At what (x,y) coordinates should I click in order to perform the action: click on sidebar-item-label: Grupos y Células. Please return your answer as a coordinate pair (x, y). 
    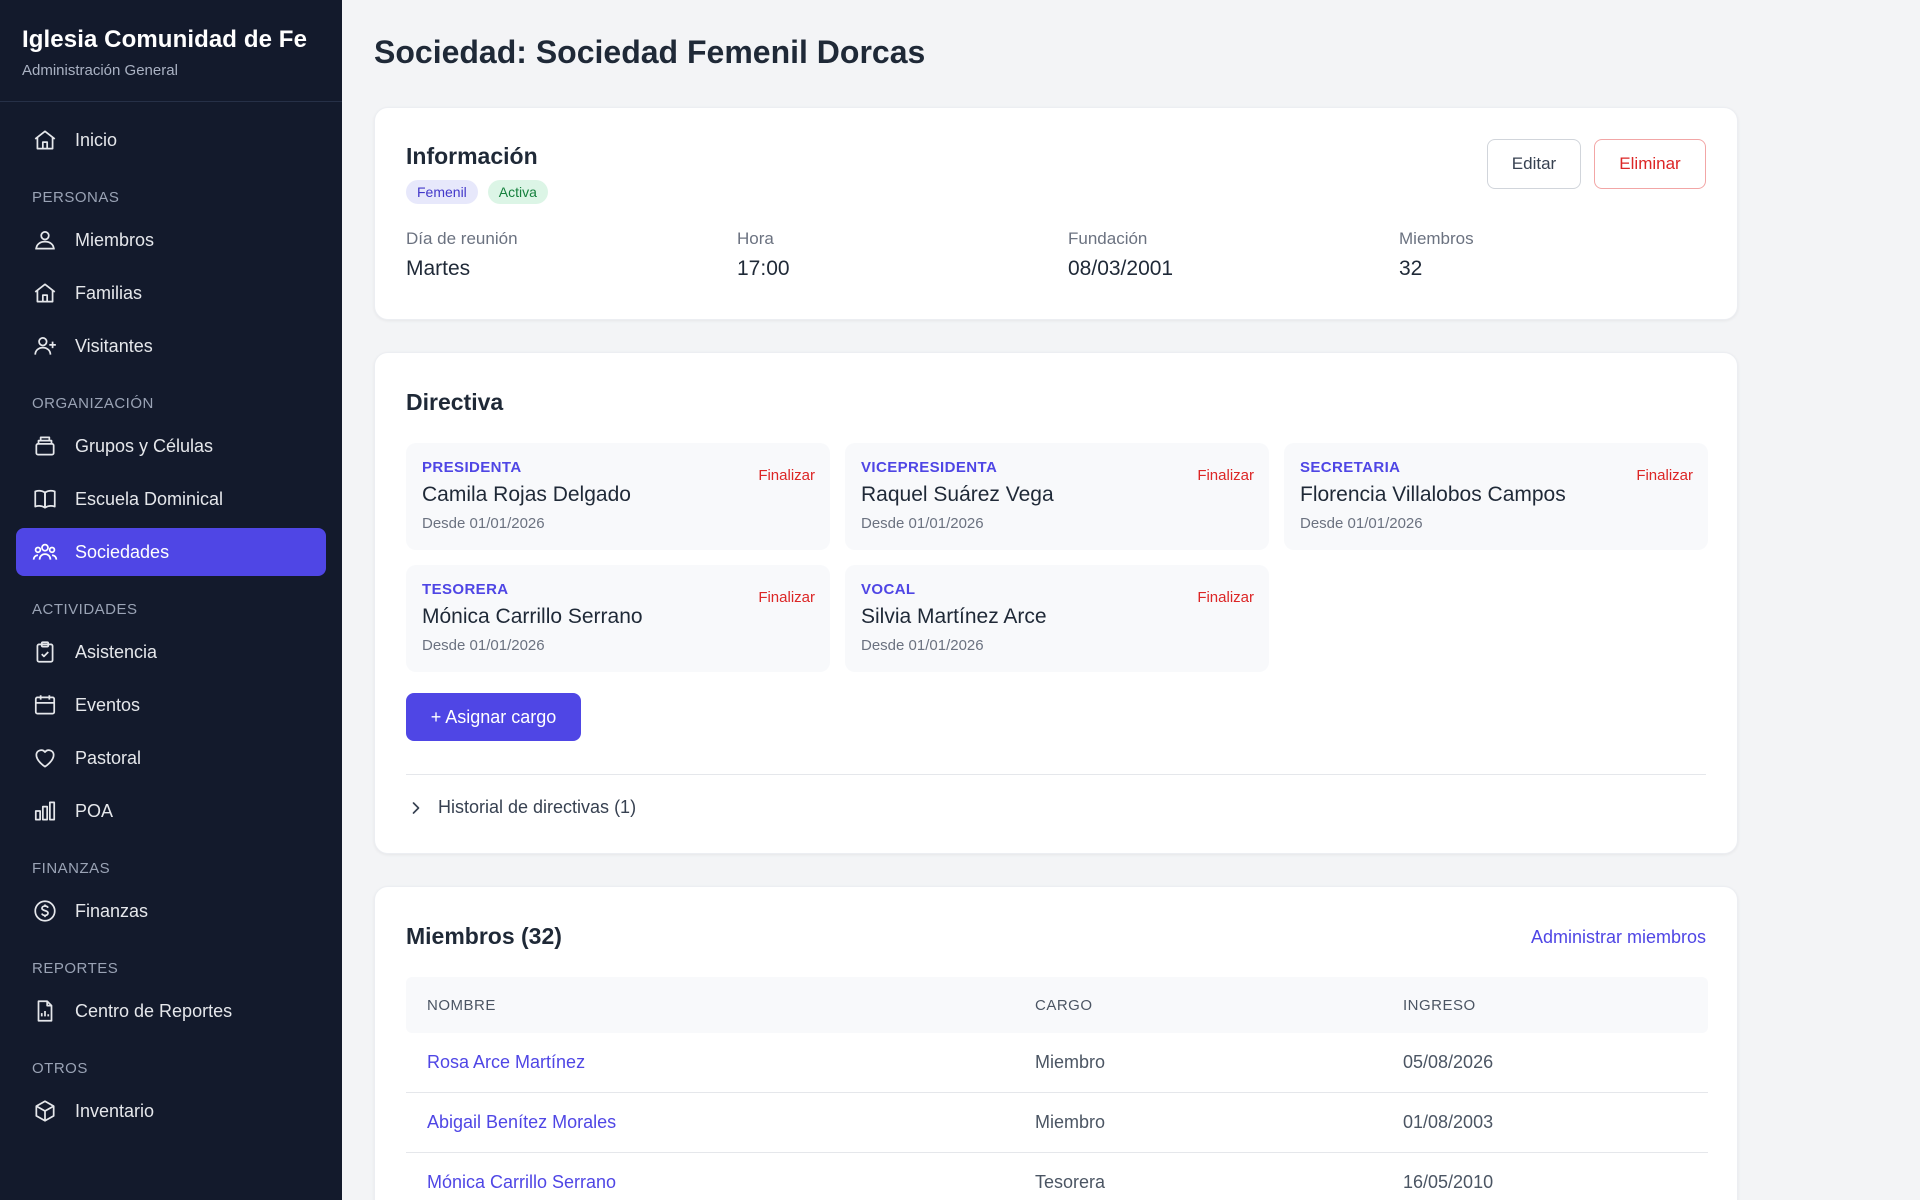
    Looking at the image, I should click on (144, 445).